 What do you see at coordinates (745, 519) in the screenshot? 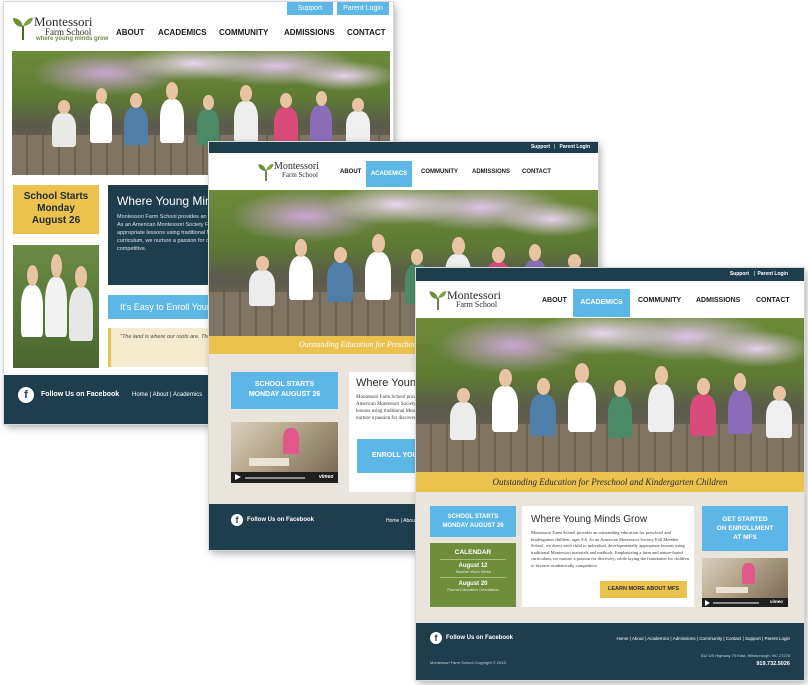
I see `enroll-line-1: GET STARTED` at bounding box center [745, 519].